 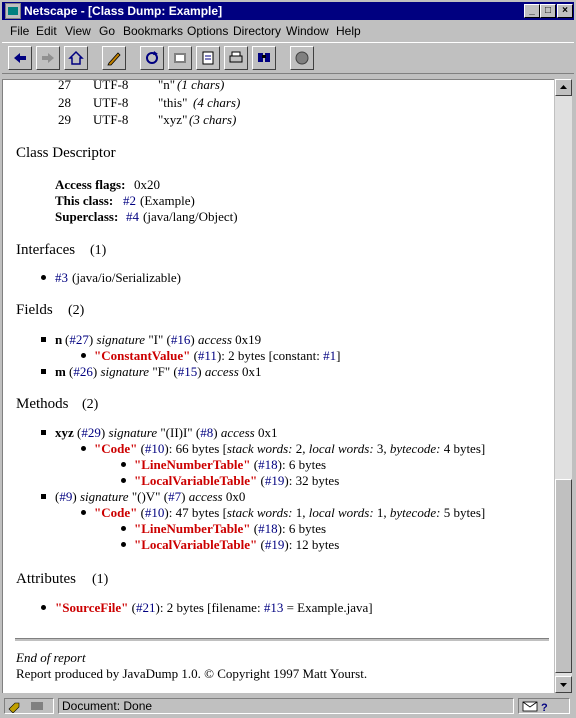 I want to click on reload-icon, so click(x=152, y=58).